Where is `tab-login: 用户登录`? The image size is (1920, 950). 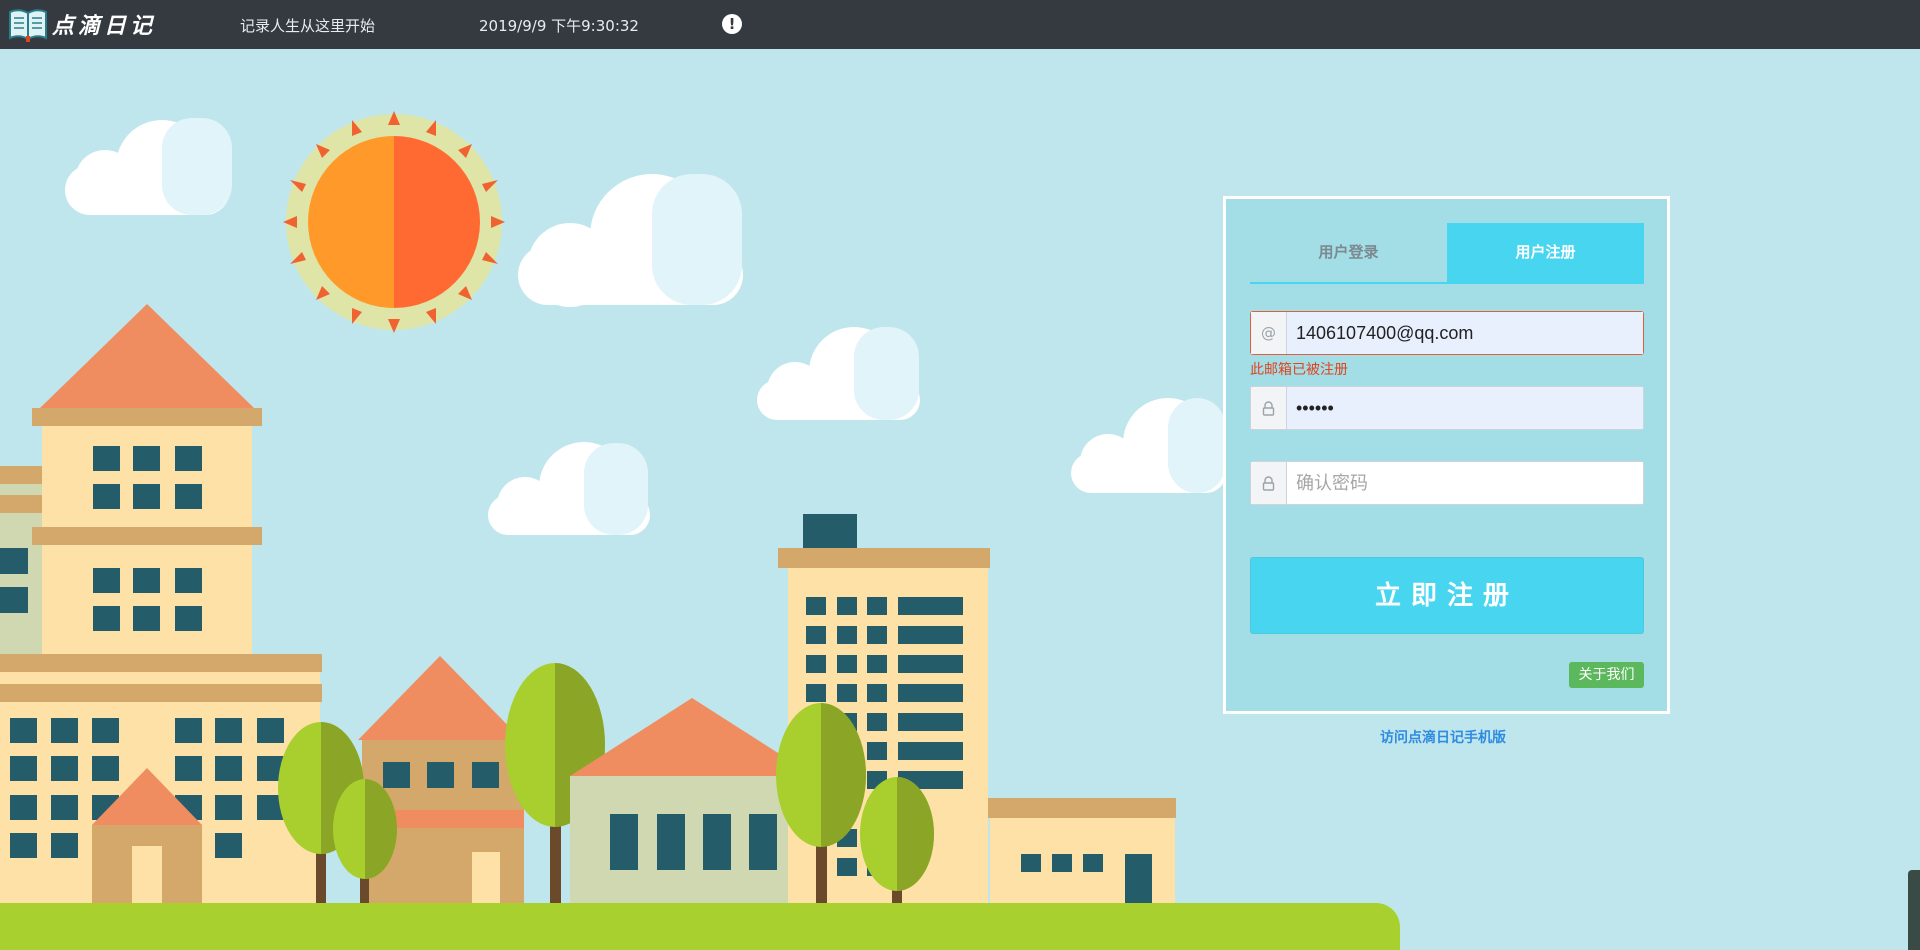 tab-login: 用户登录 is located at coordinates (1348, 252).